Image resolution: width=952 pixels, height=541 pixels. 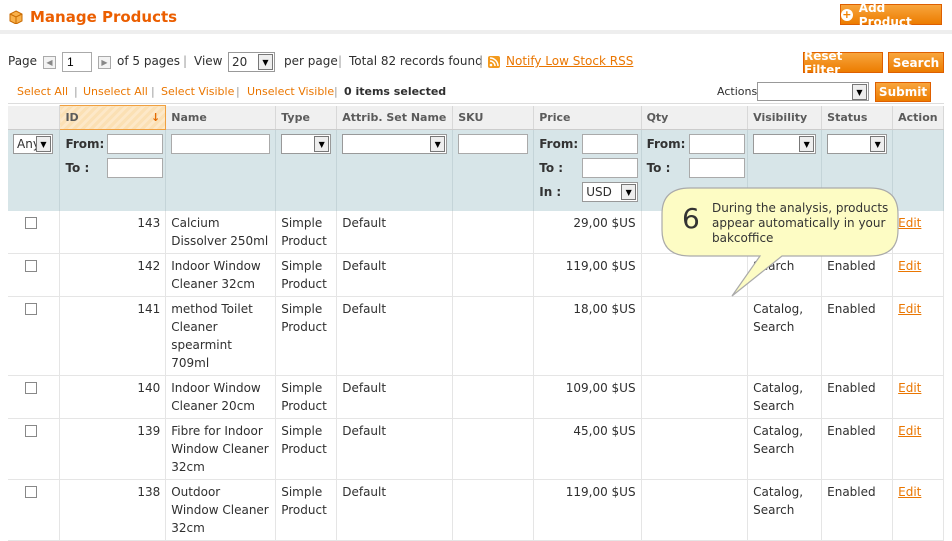 I want to click on cell: 45,00 $US, so click(x=587, y=449).